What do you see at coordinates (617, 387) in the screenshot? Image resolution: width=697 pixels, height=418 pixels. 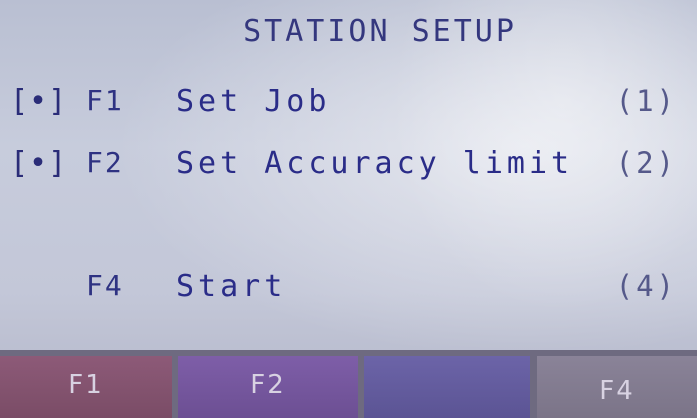 I see `softkey-f4: F4` at bounding box center [617, 387].